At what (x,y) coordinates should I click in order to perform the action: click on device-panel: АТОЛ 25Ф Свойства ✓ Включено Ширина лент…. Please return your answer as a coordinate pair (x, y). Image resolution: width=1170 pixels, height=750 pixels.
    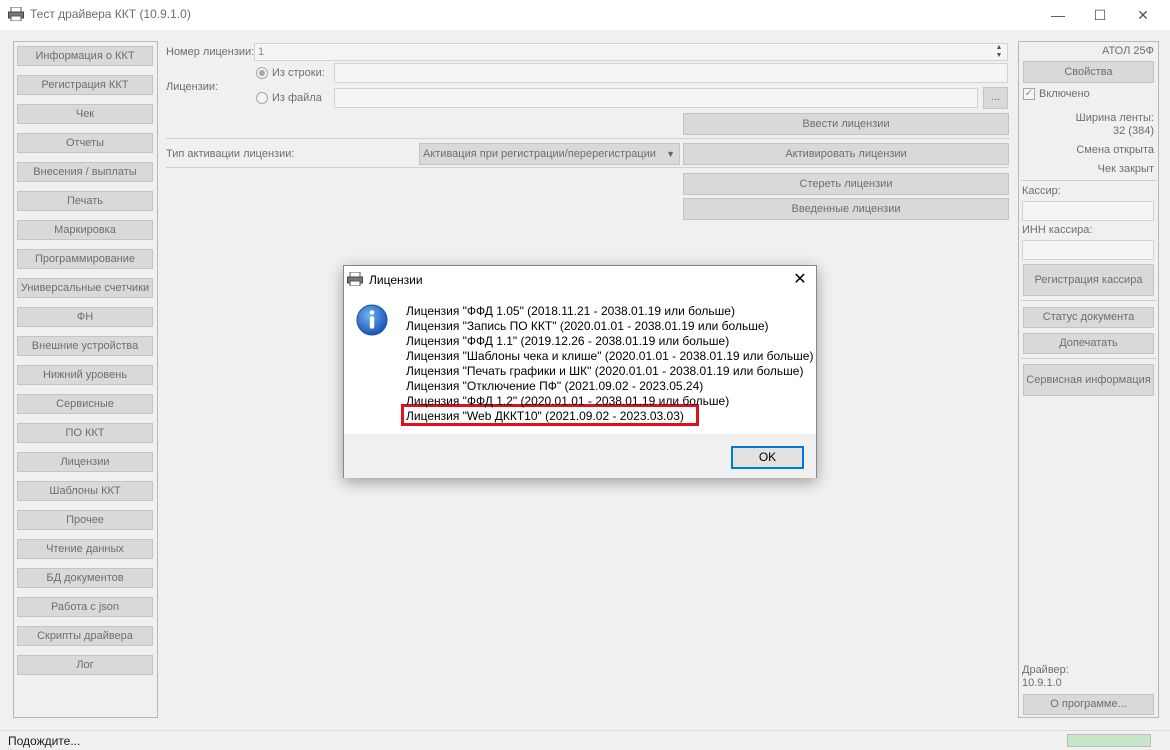
    Looking at the image, I should click on (1088, 379).